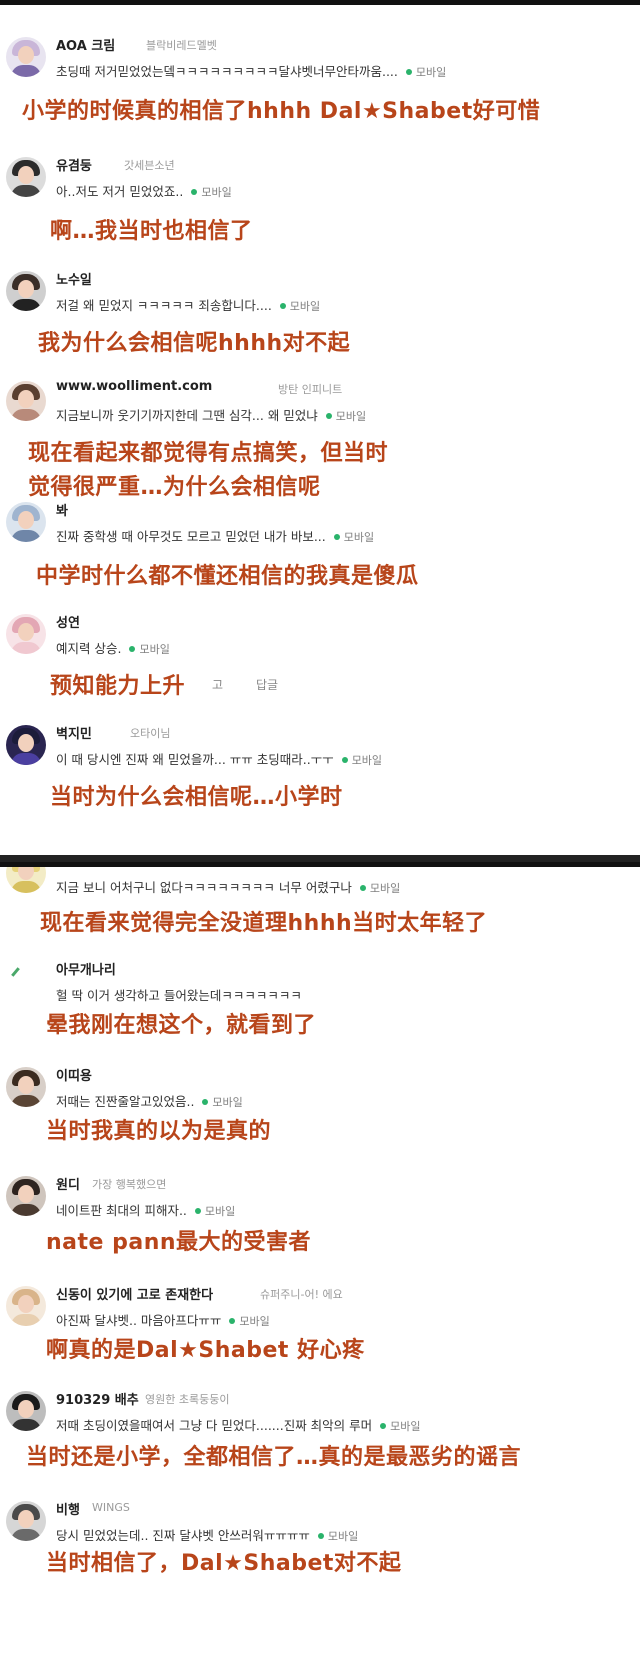  What do you see at coordinates (264, 923) in the screenshot?
I see `translation-caption: 现在看来觉得完全没道理hhhh当时太年轻了` at bounding box center [264, 923].